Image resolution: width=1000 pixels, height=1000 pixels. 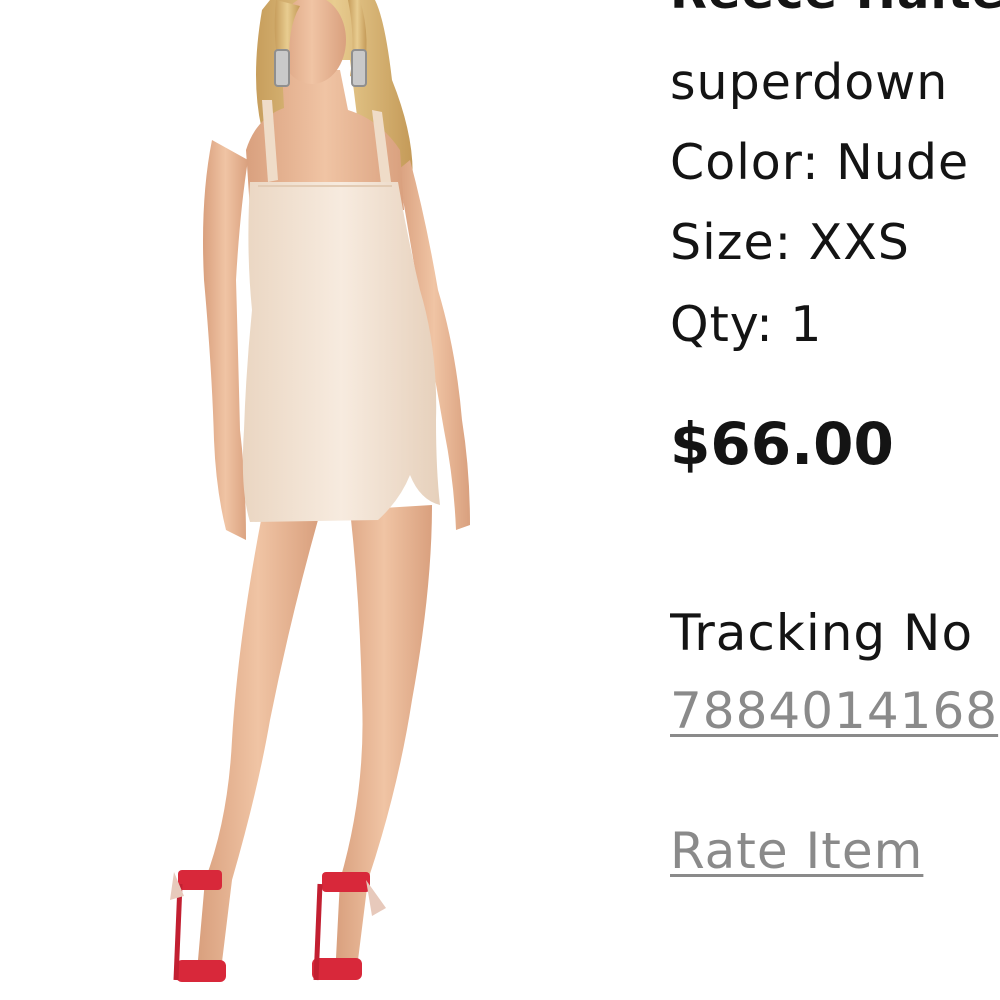 What do you see at coordinates (835, 10) in the screenshot?
I see `product-name: Reece Halter` at bounding box center [835, 10].